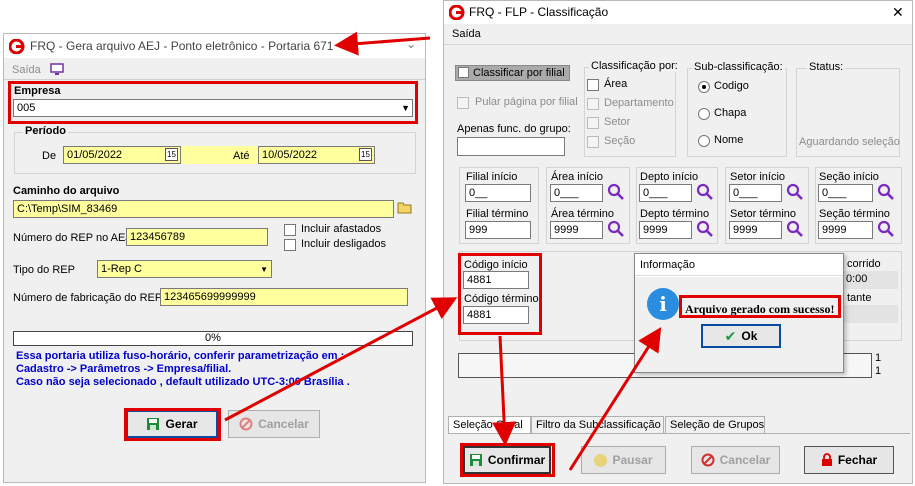 The image size is (915, 486). Describe the element at coordinates (615, 398) in the screenshot. I see `arrow-confirmar-to-dialog` at that location.